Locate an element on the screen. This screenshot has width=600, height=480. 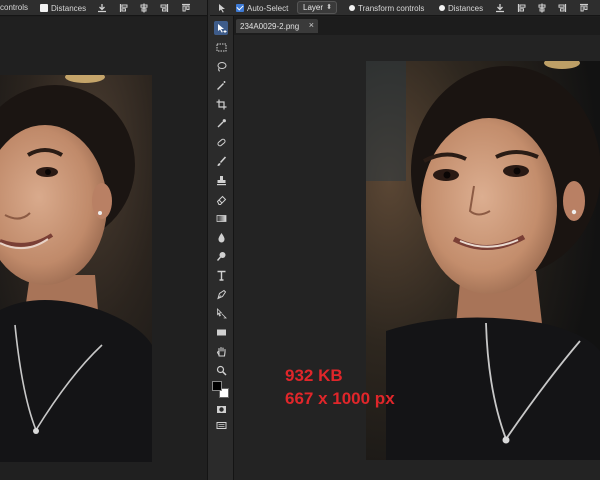
image-info-annotation: 932 KB 667 x 1000 px is located at coordinates (340, 387).